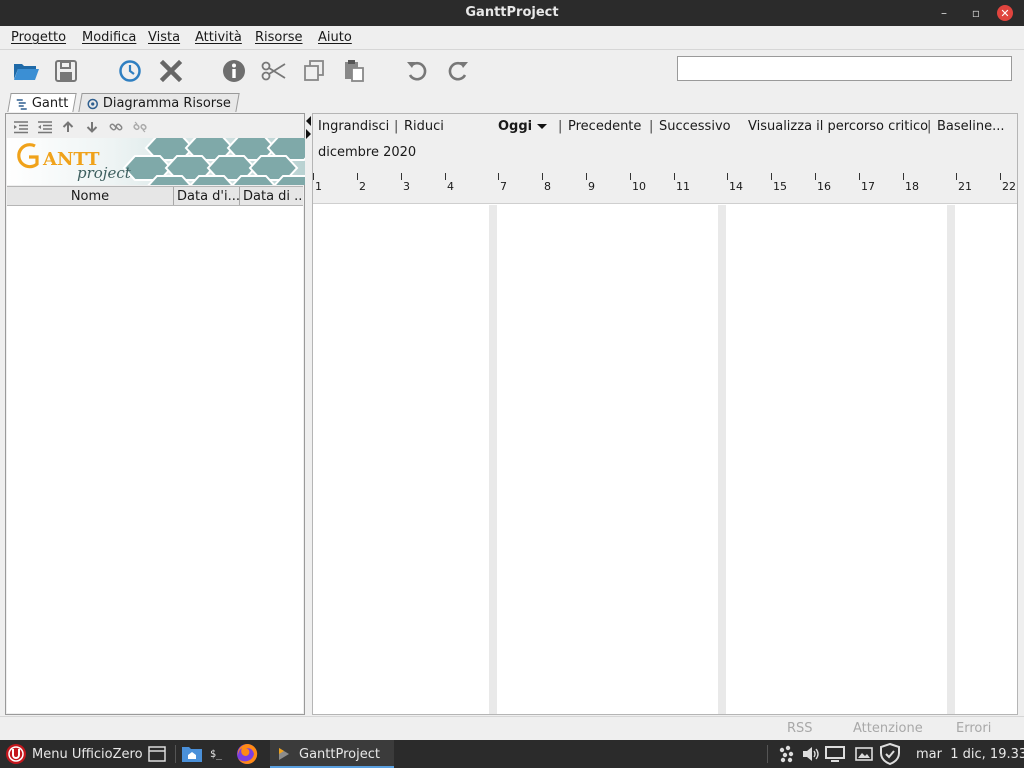 This screenshot has width=1024, height=768. What do you see at coordinates (695, 126) in the screenshot?
I see `next-button: Successivo` at bounding box center [695, 126].